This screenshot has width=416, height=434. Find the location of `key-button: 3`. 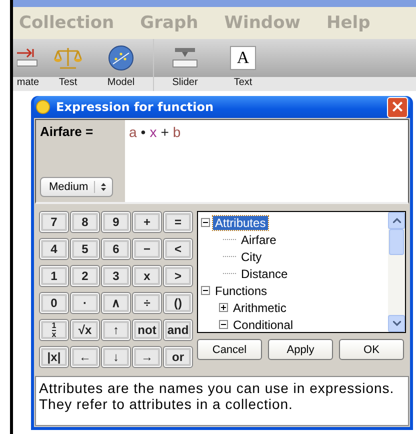

key-button: 3 is located at coordinates (116, 276).